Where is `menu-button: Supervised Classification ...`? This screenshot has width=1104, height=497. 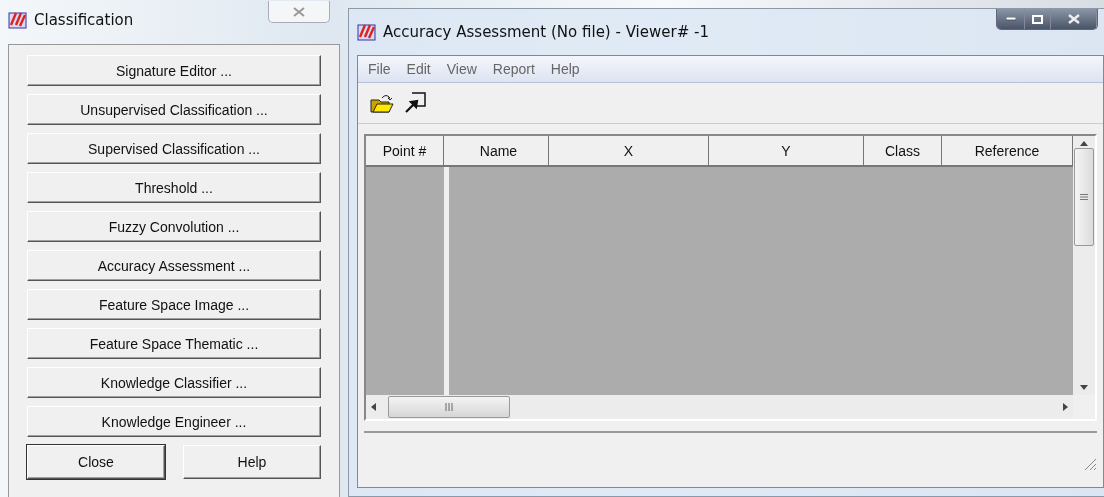
menu-button: Supervised Classification ... is located at coordinates (174, 148).